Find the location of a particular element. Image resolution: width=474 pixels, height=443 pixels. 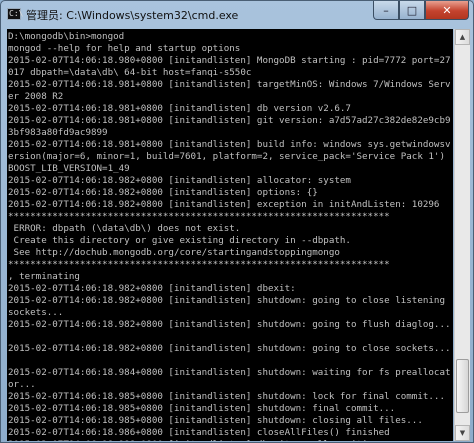

console-line: 3bf983a80fd9ac9899 is located at coordinates (58, 132).